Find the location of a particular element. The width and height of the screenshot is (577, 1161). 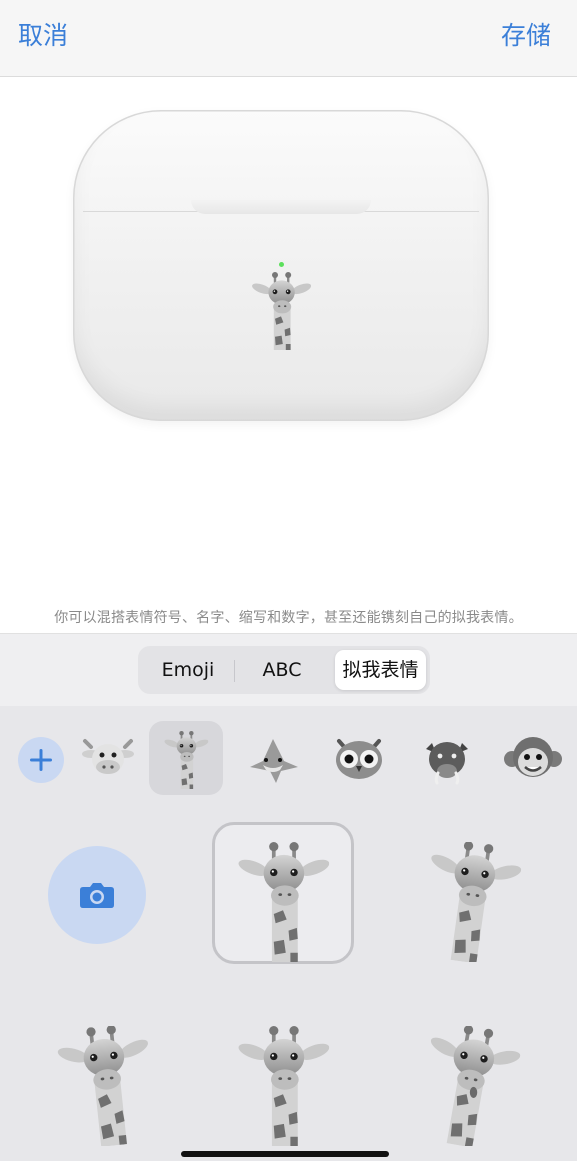

tab-abc: ABC is located at coordinates (282, 670).